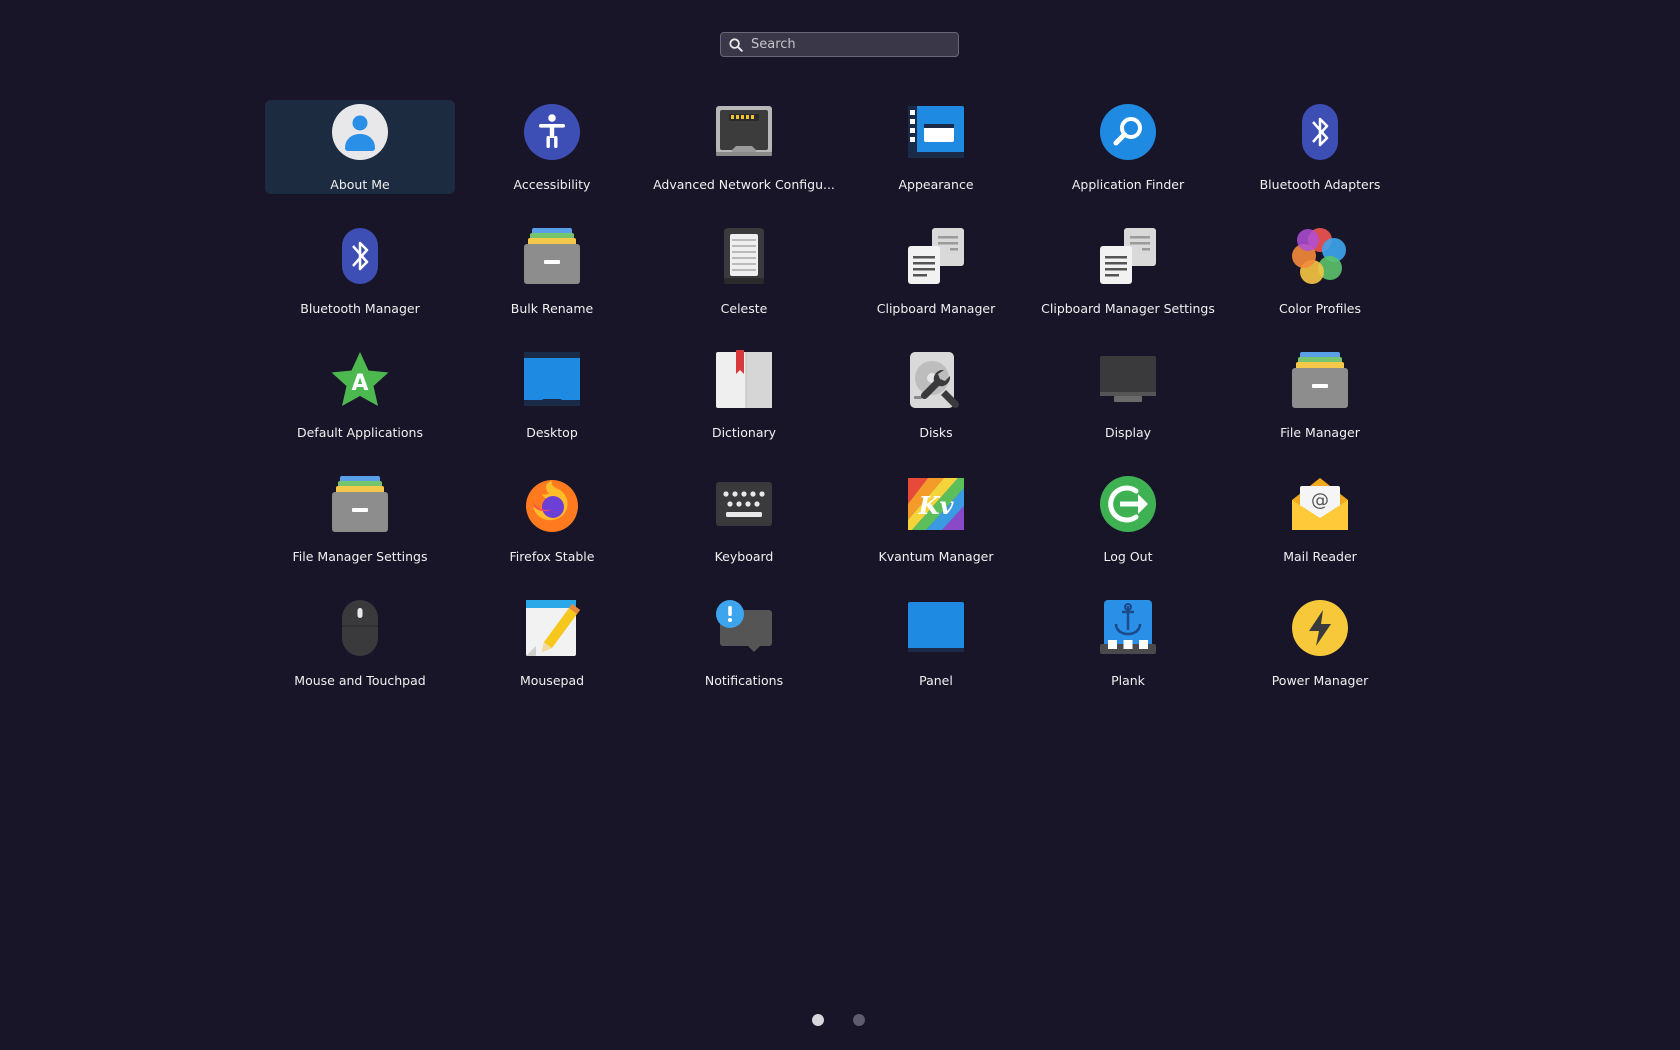  I want to click on app-label: Disks, so click(936, 432).